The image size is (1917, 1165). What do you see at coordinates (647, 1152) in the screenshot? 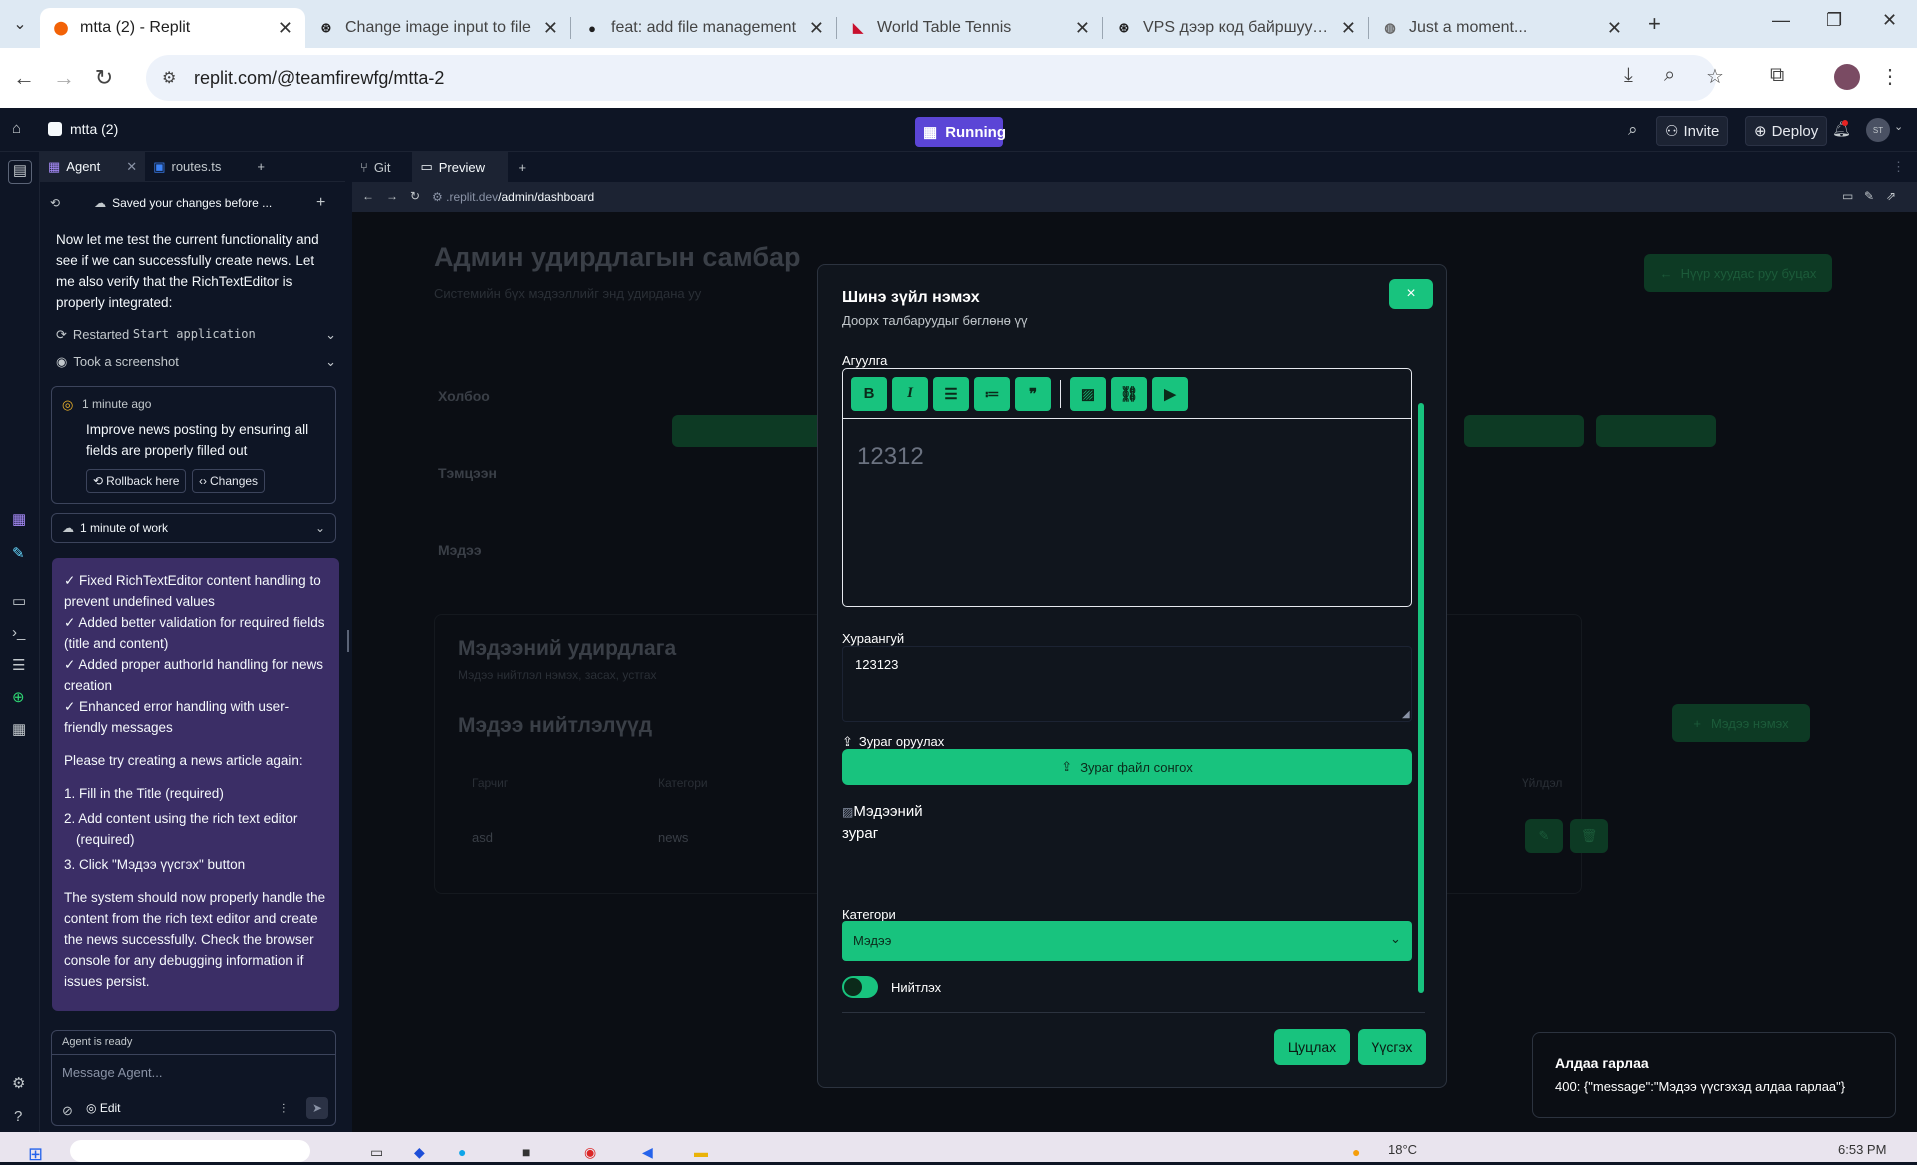
I see `taskbar-app-icon: ◀` at bounding box center [647, 1152].